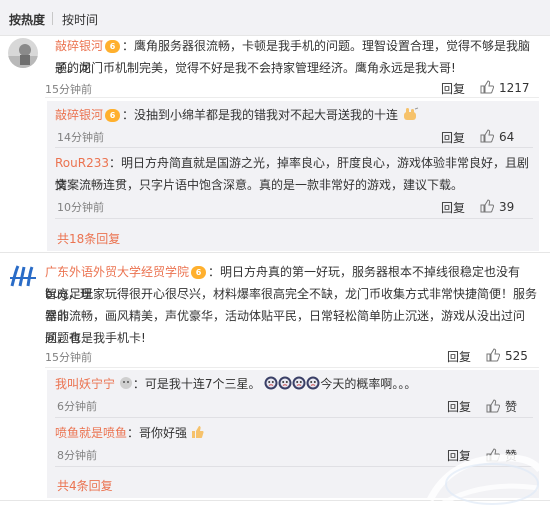 This screenshot has height=516, width=550. Describe the element at coordinates (157, 433) in the screenshot. I see `reply-text: ：哥你好强` at that location.